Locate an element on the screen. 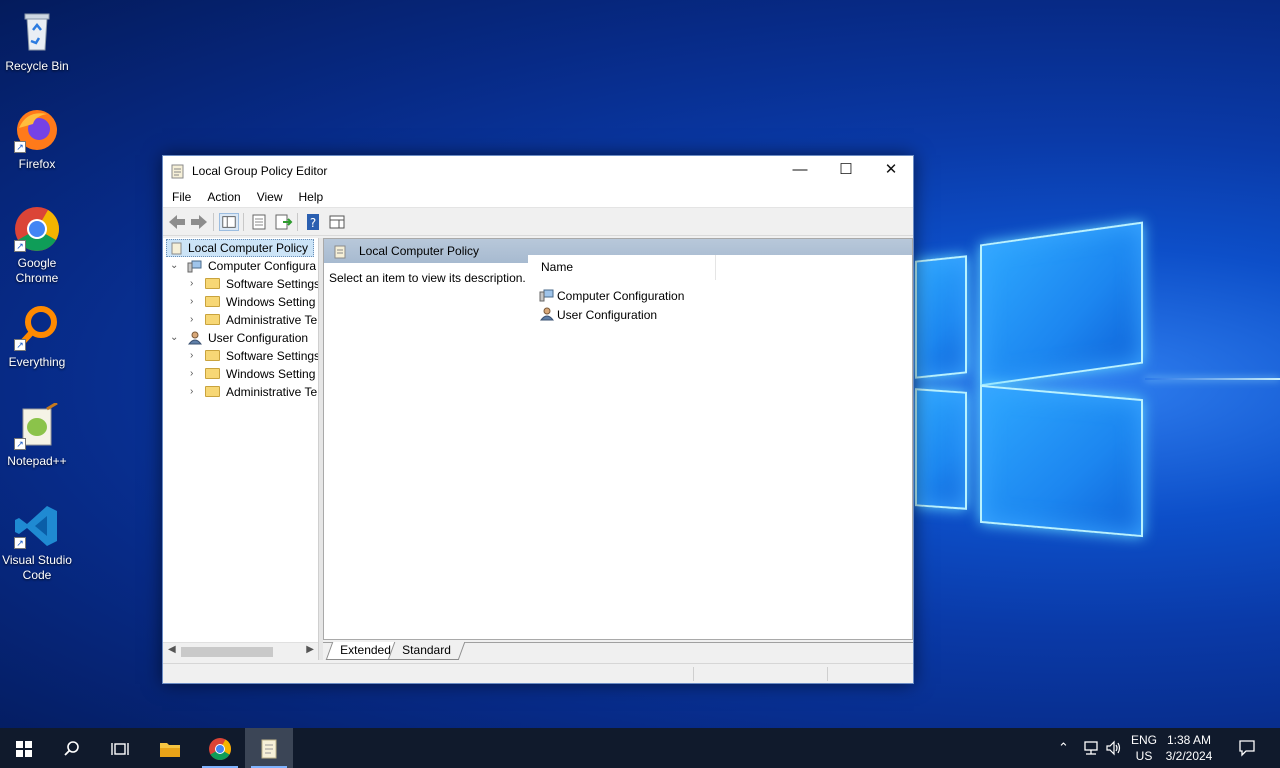 The height and width of the screenshot is (768, 1280). tree-horizontal-scrollbar: ◀ ▶ is located at coordinates (240, 651).